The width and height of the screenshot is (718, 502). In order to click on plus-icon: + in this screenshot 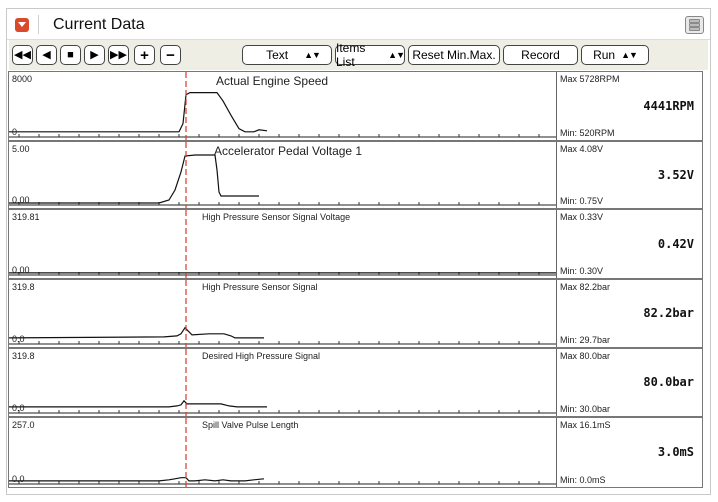, I will do `click(144, 55)`.